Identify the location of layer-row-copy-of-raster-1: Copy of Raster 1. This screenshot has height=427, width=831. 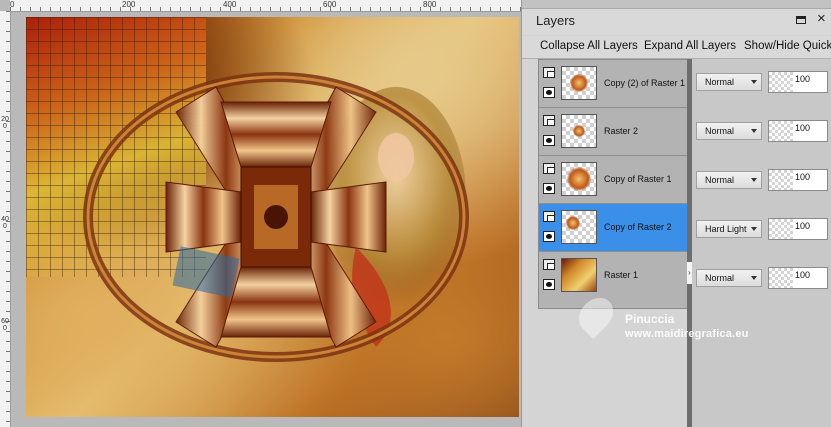
(613, 180).